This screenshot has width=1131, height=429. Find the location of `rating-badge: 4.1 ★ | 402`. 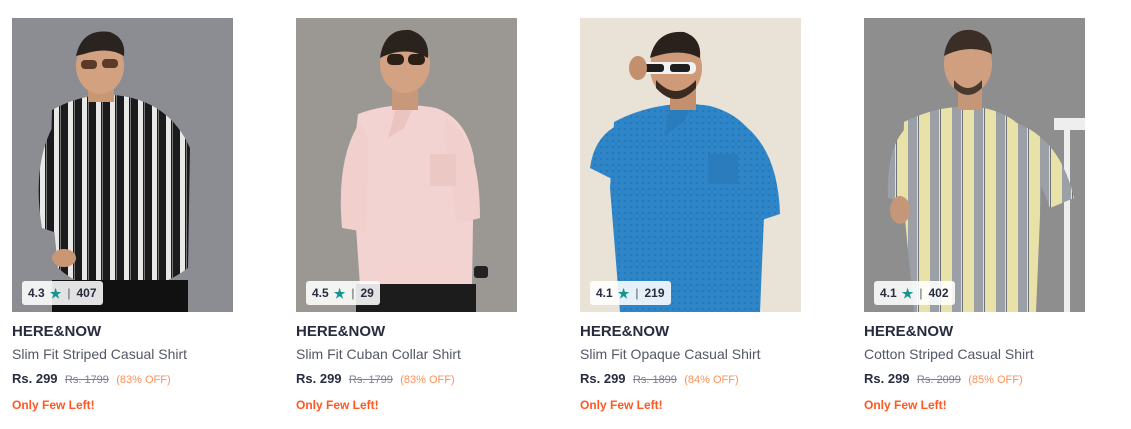

rating-badge: 4.1 ★ | 402 is located at coordinates (914, 293).